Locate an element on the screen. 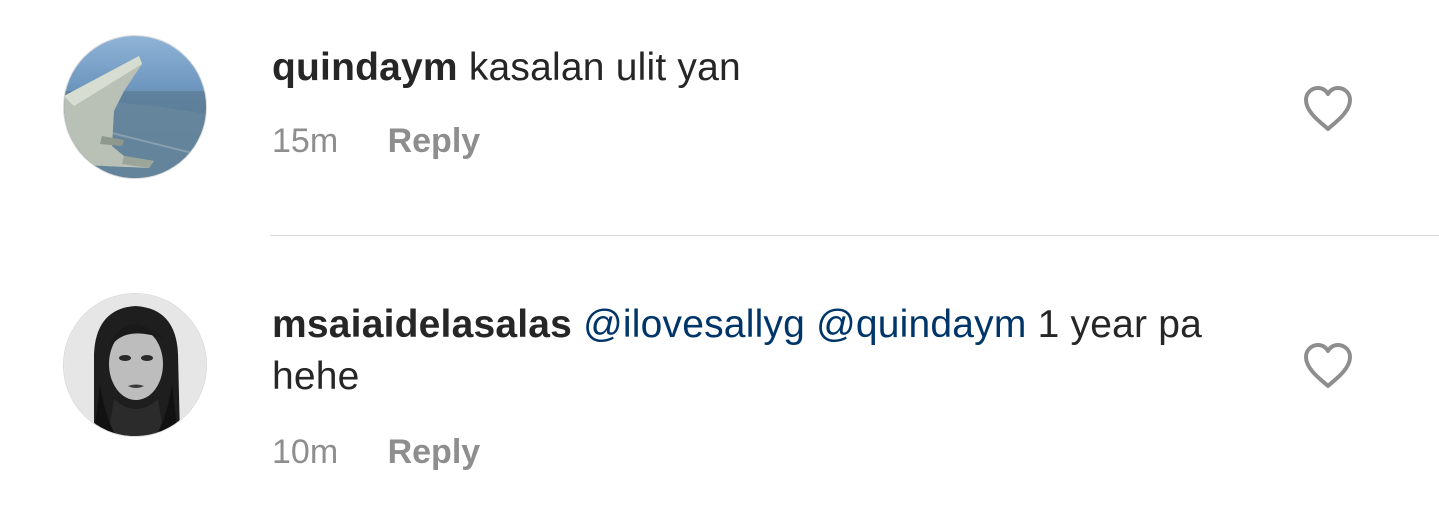 Image resolution: width=1439 pixels, height=521 pixels. comment-timestamp: 15m is located at coordinates (305, 141).